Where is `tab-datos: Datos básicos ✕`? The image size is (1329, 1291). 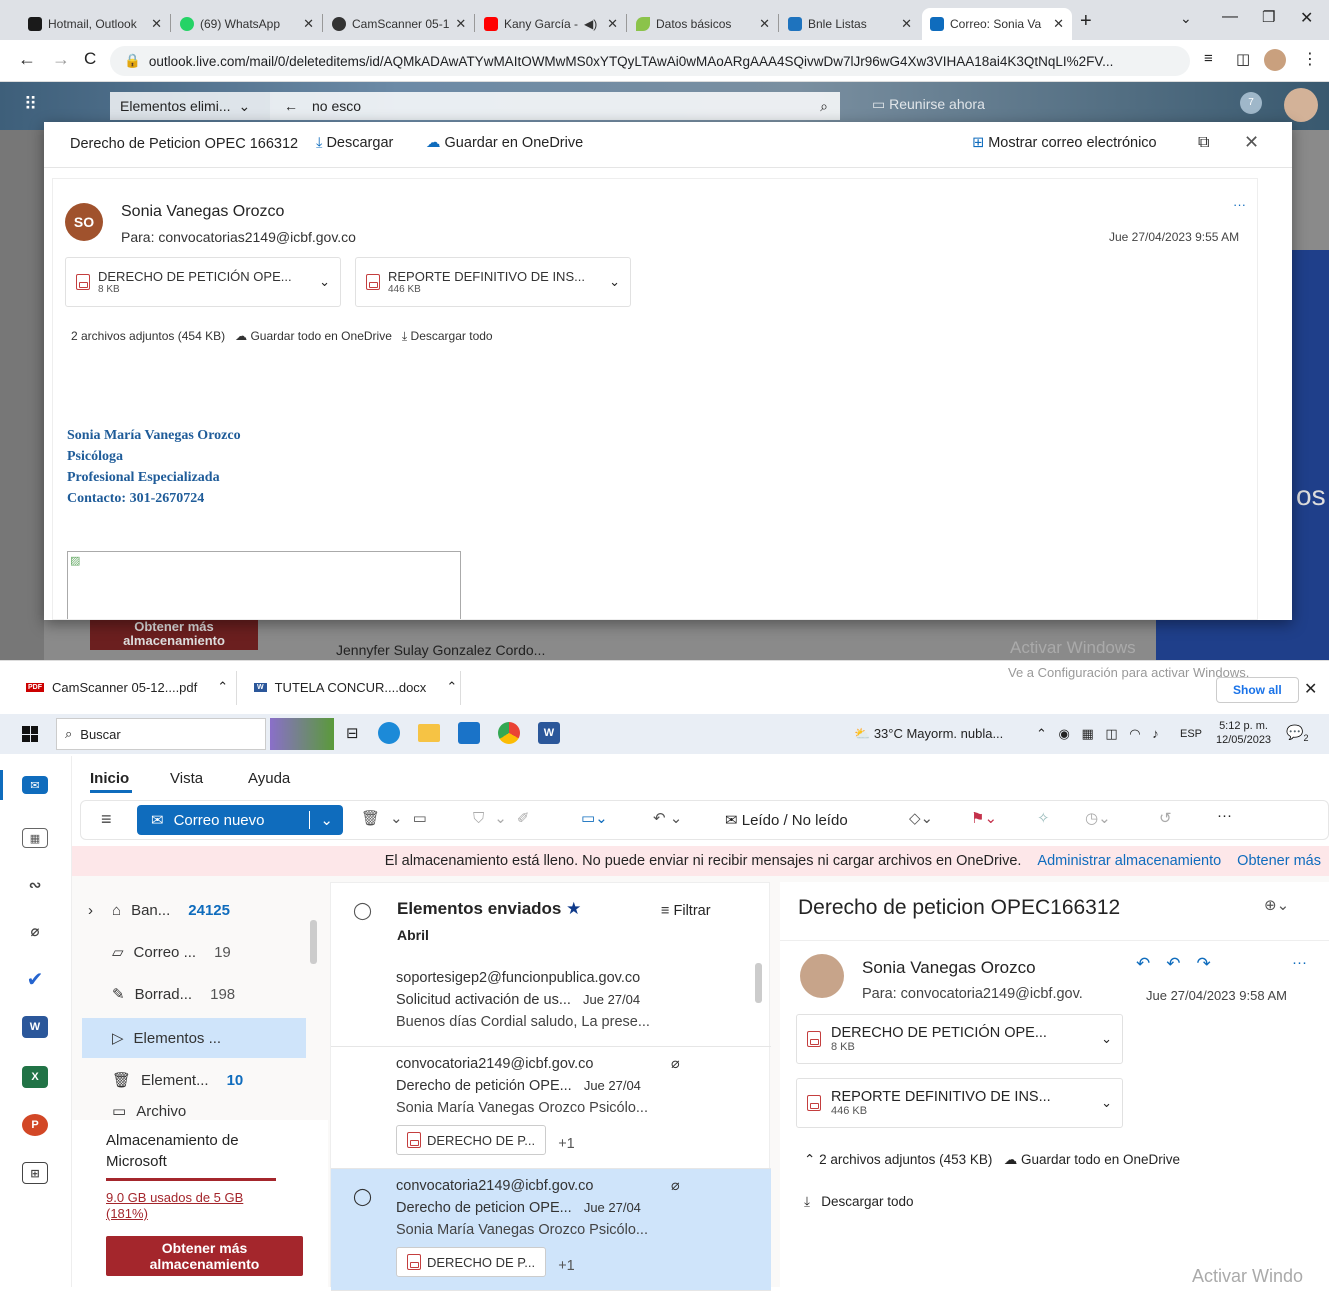
tab-datos: Datos básicos ✕ is located at coordinates (703, 24).